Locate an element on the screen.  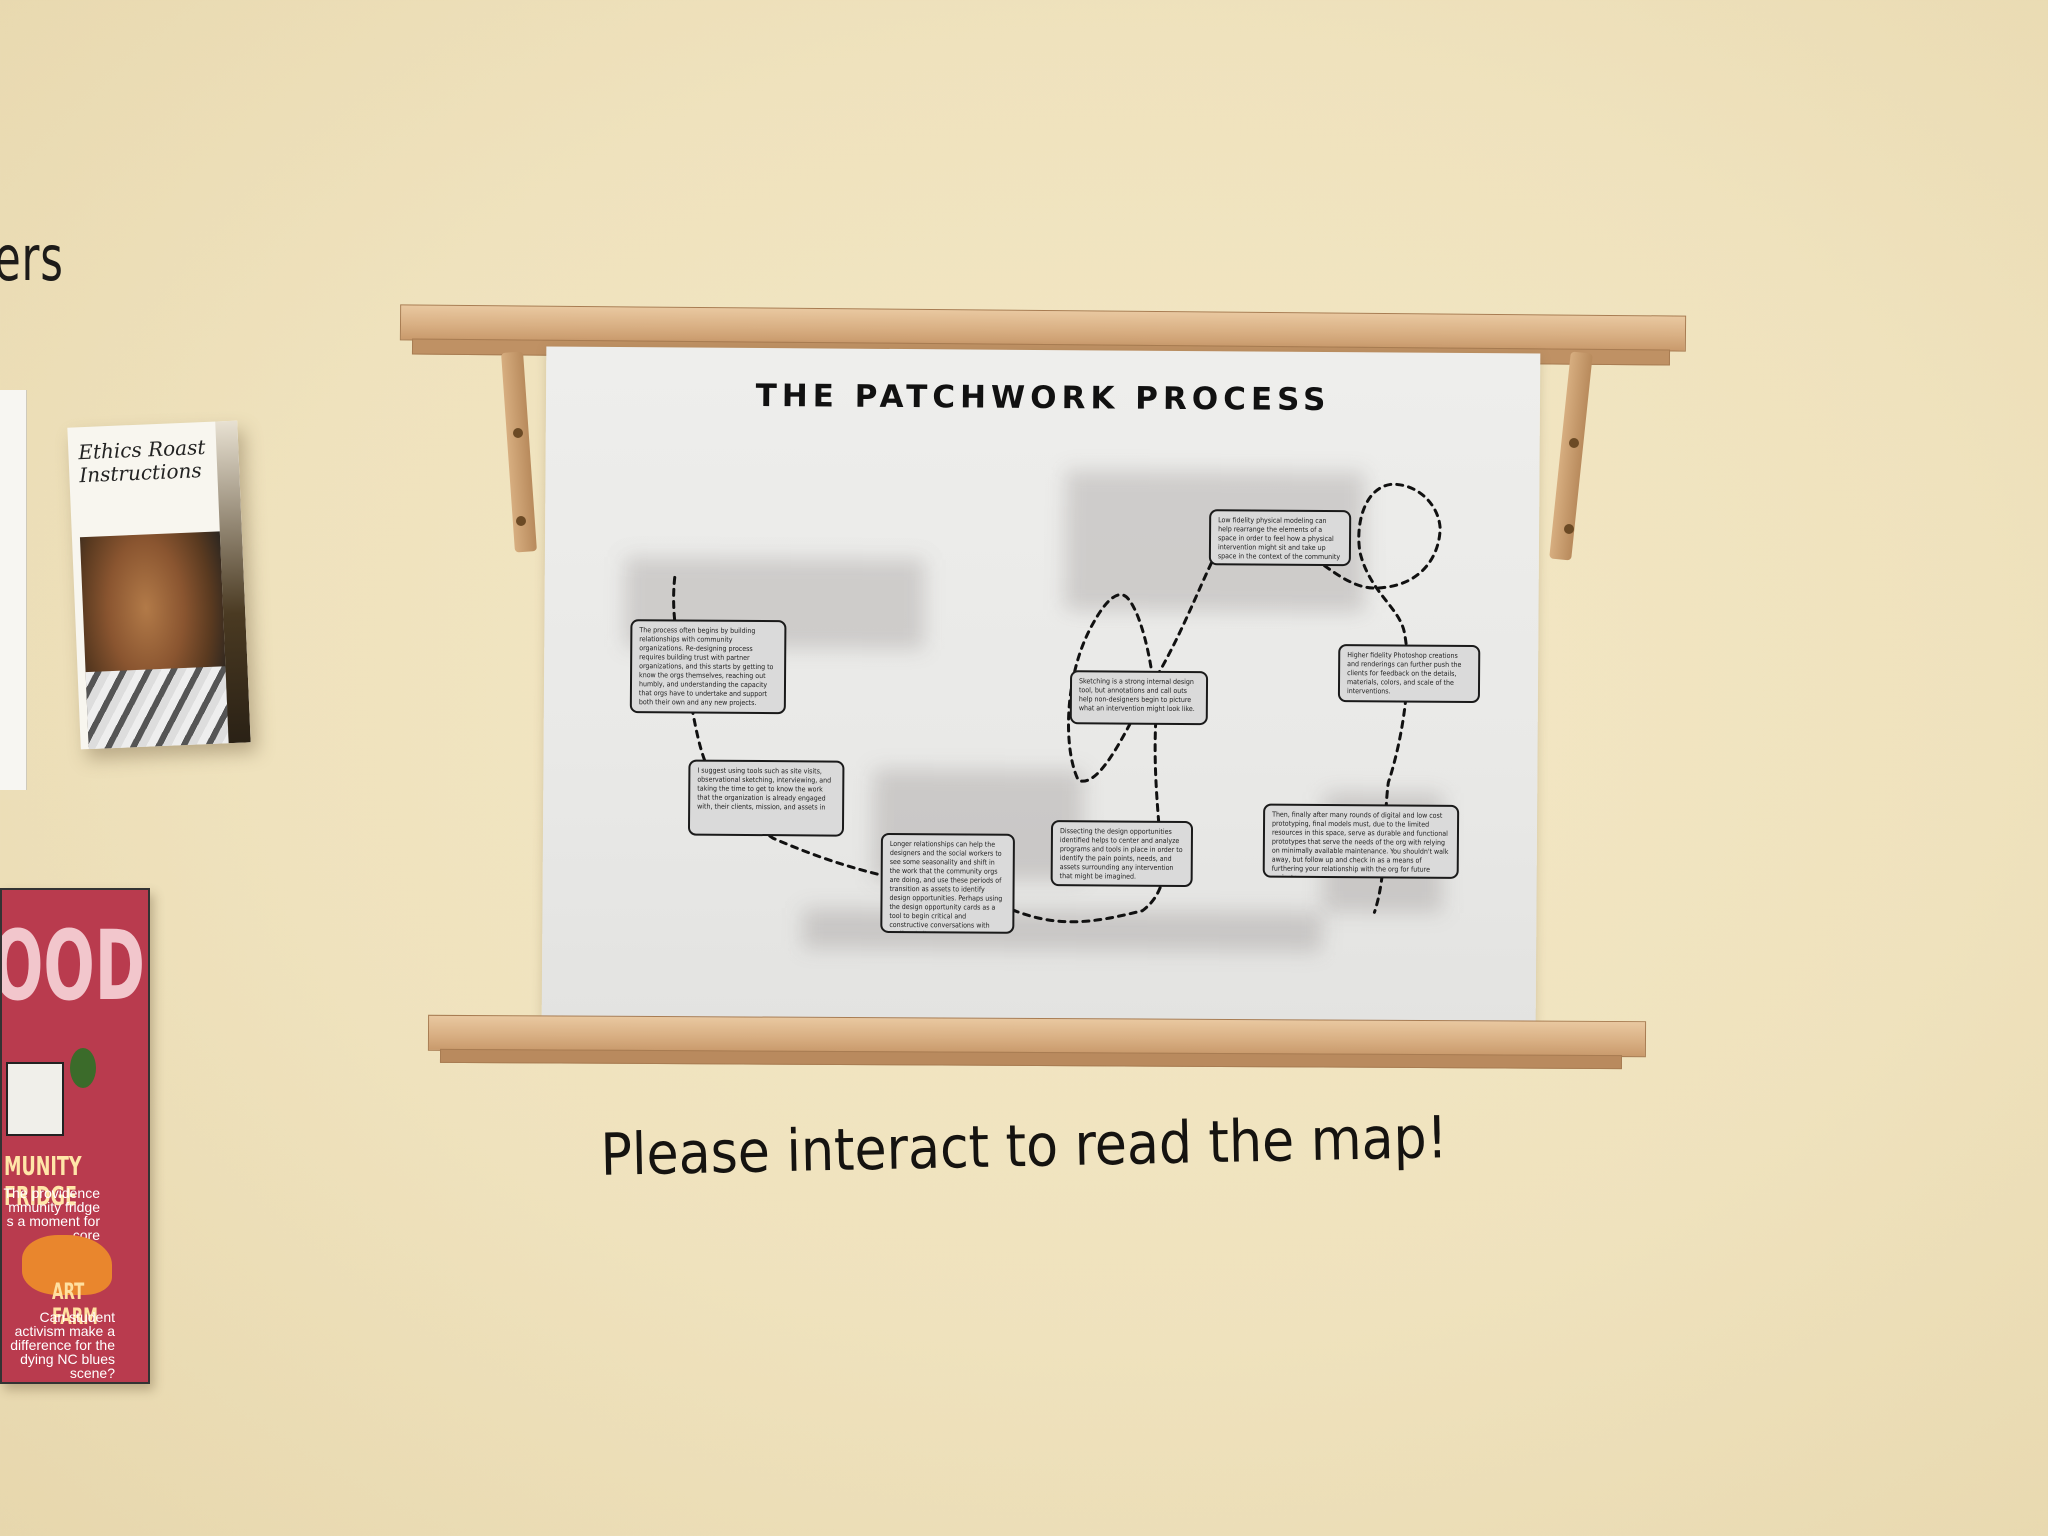
brochure-title: Ethics Roast Instructions is located at coordinates (141, 461).